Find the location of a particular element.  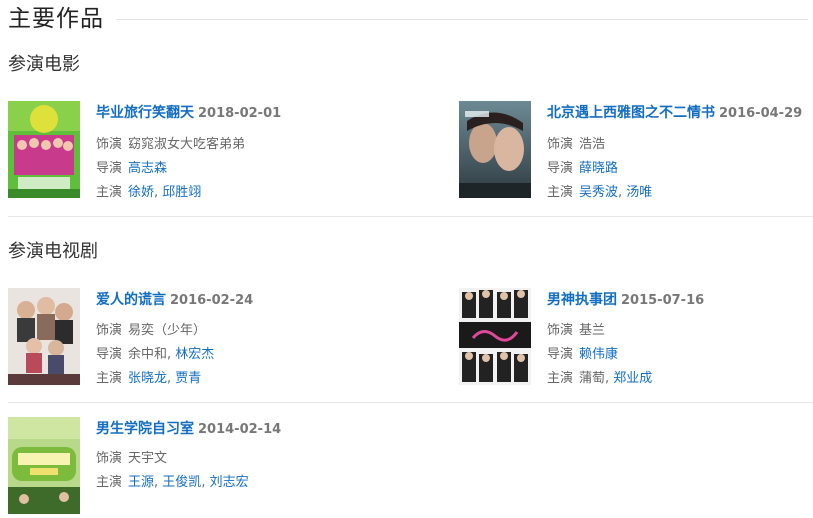

section-title-tv: 参演电视剧 is located at coordinates (53, 251).